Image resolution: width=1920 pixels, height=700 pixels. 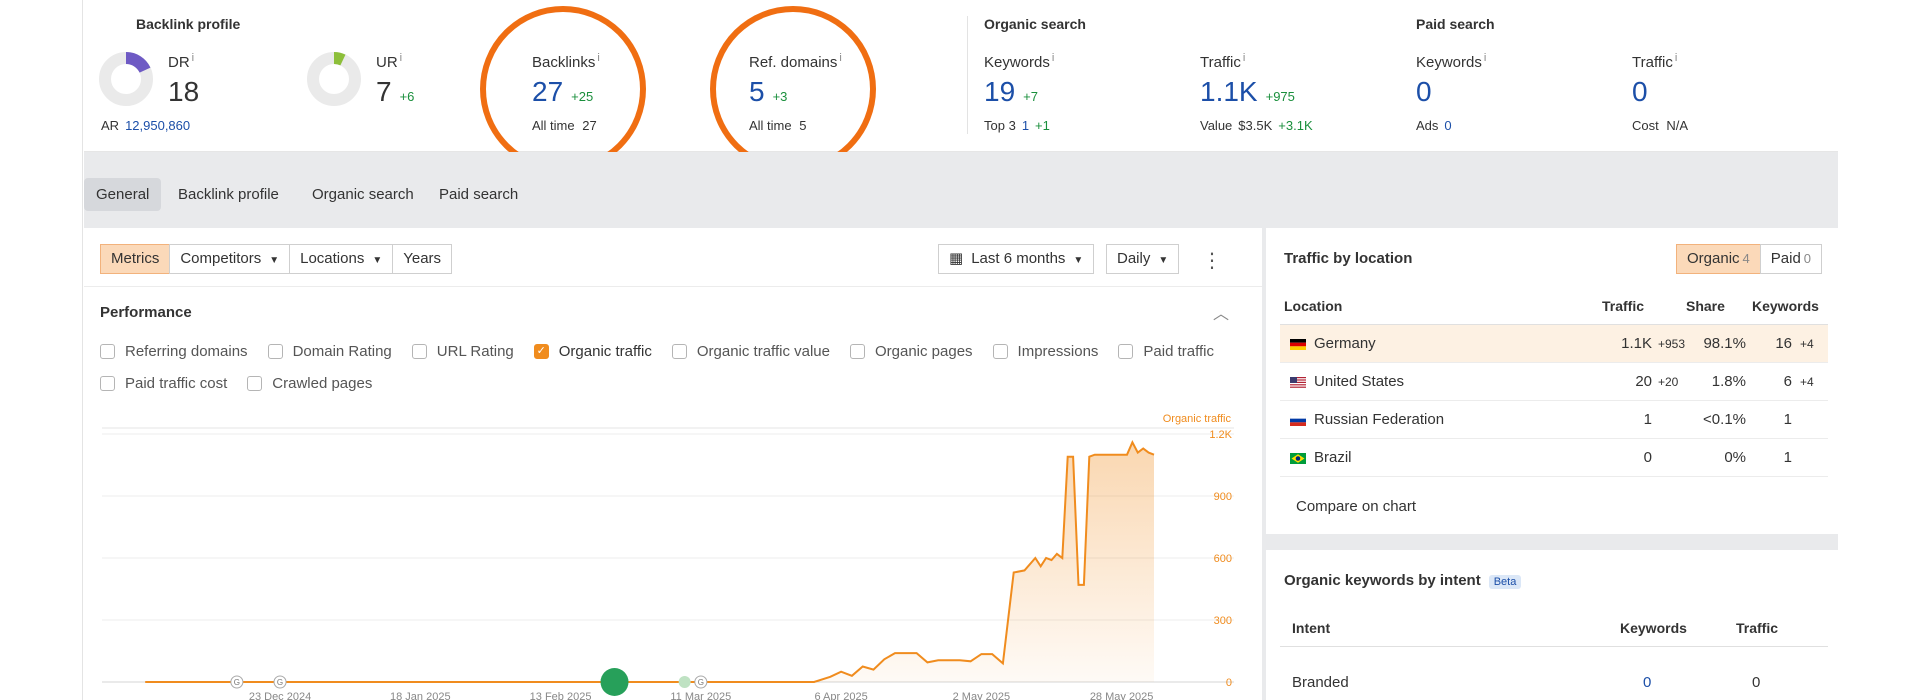 What do you see at coordinates (592, 351) in the screenshot?
I see `checkbox-organic-traffic: ✓ Organic traffic` at bounding box center [592, 351].